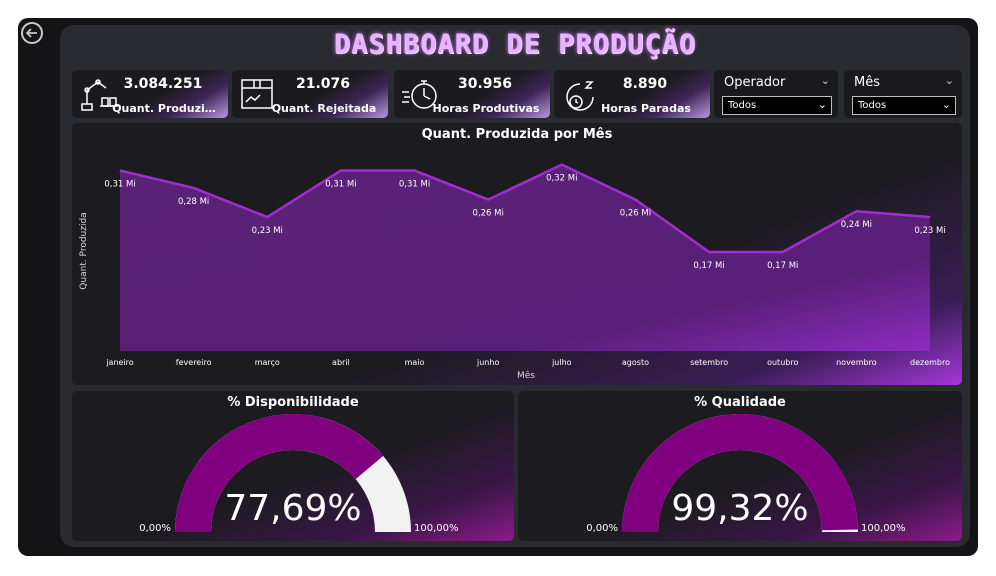  Describe the element at coordinates (930, 362) in the screenshot. I see `x-tick-label: dezembro` at that location.